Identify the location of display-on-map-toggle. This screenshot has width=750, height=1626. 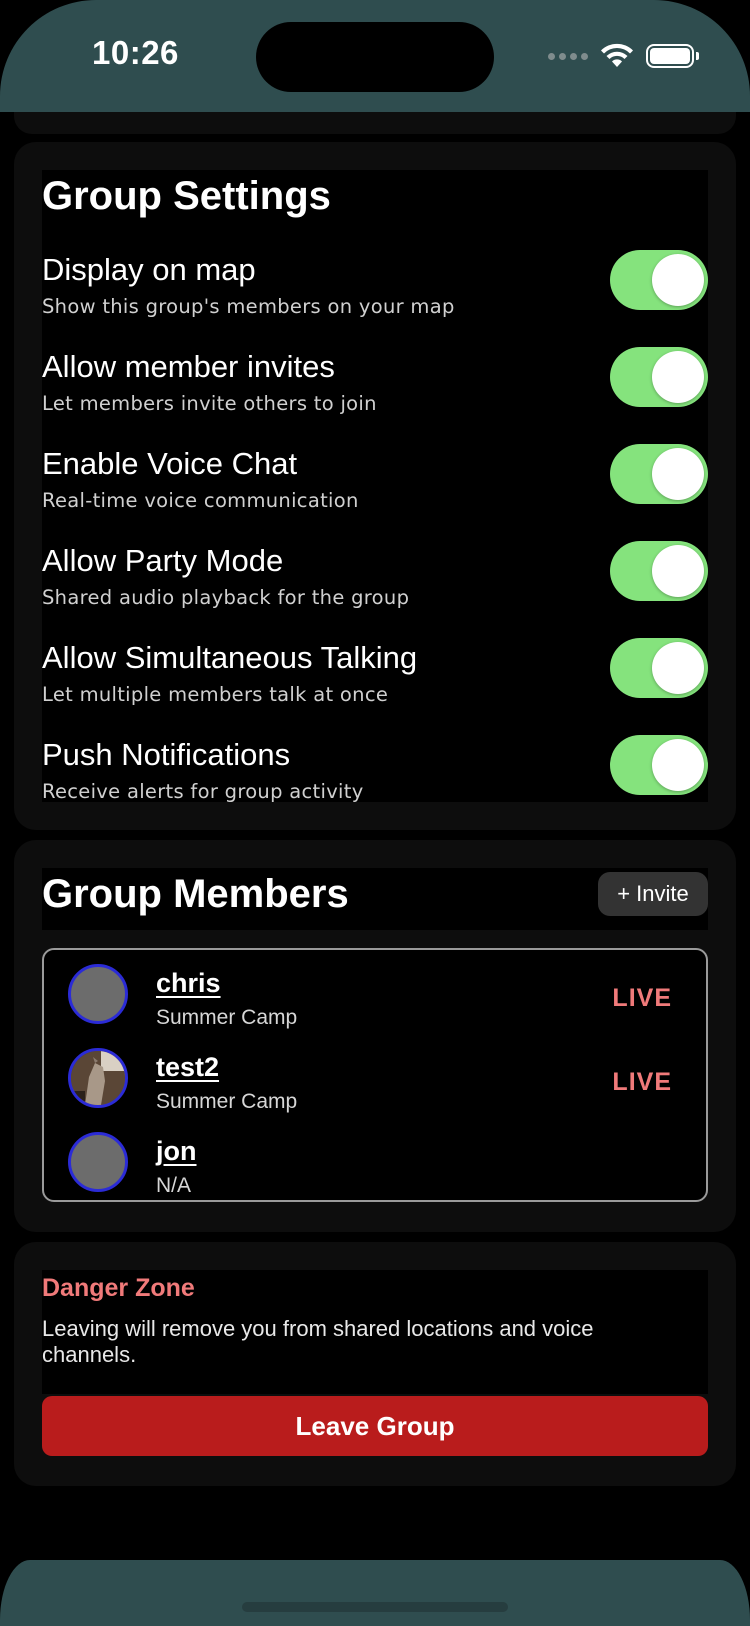
(659, 280).